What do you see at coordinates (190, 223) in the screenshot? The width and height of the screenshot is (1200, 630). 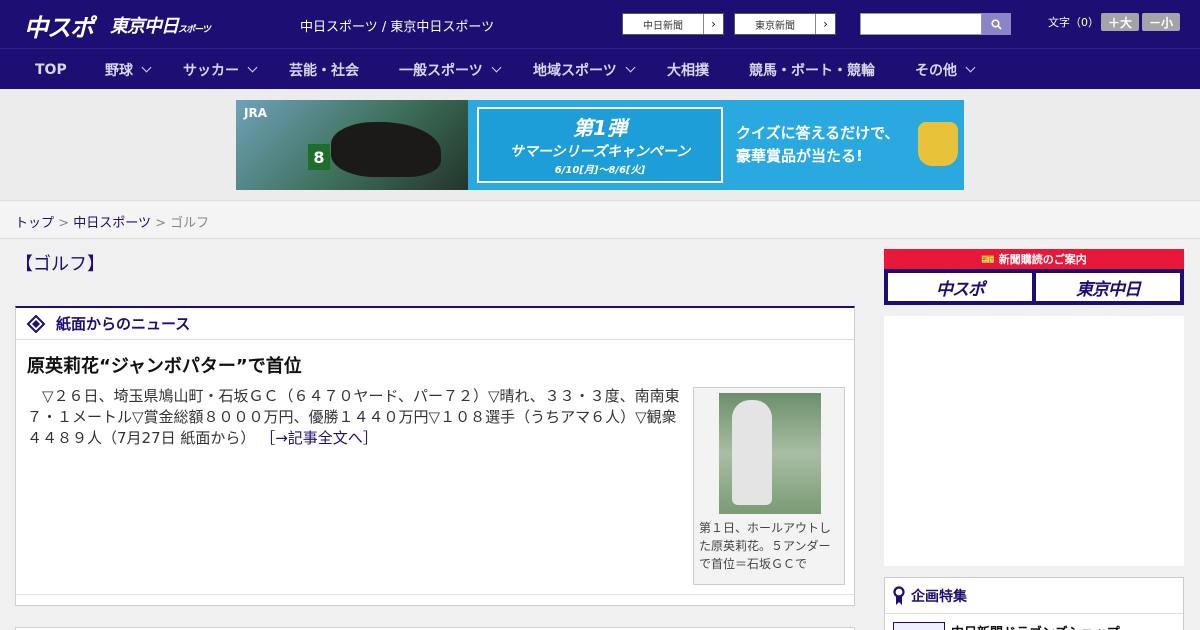 I see `breadcrumb-current: ゴルフ` at bounding box center [190, 223].